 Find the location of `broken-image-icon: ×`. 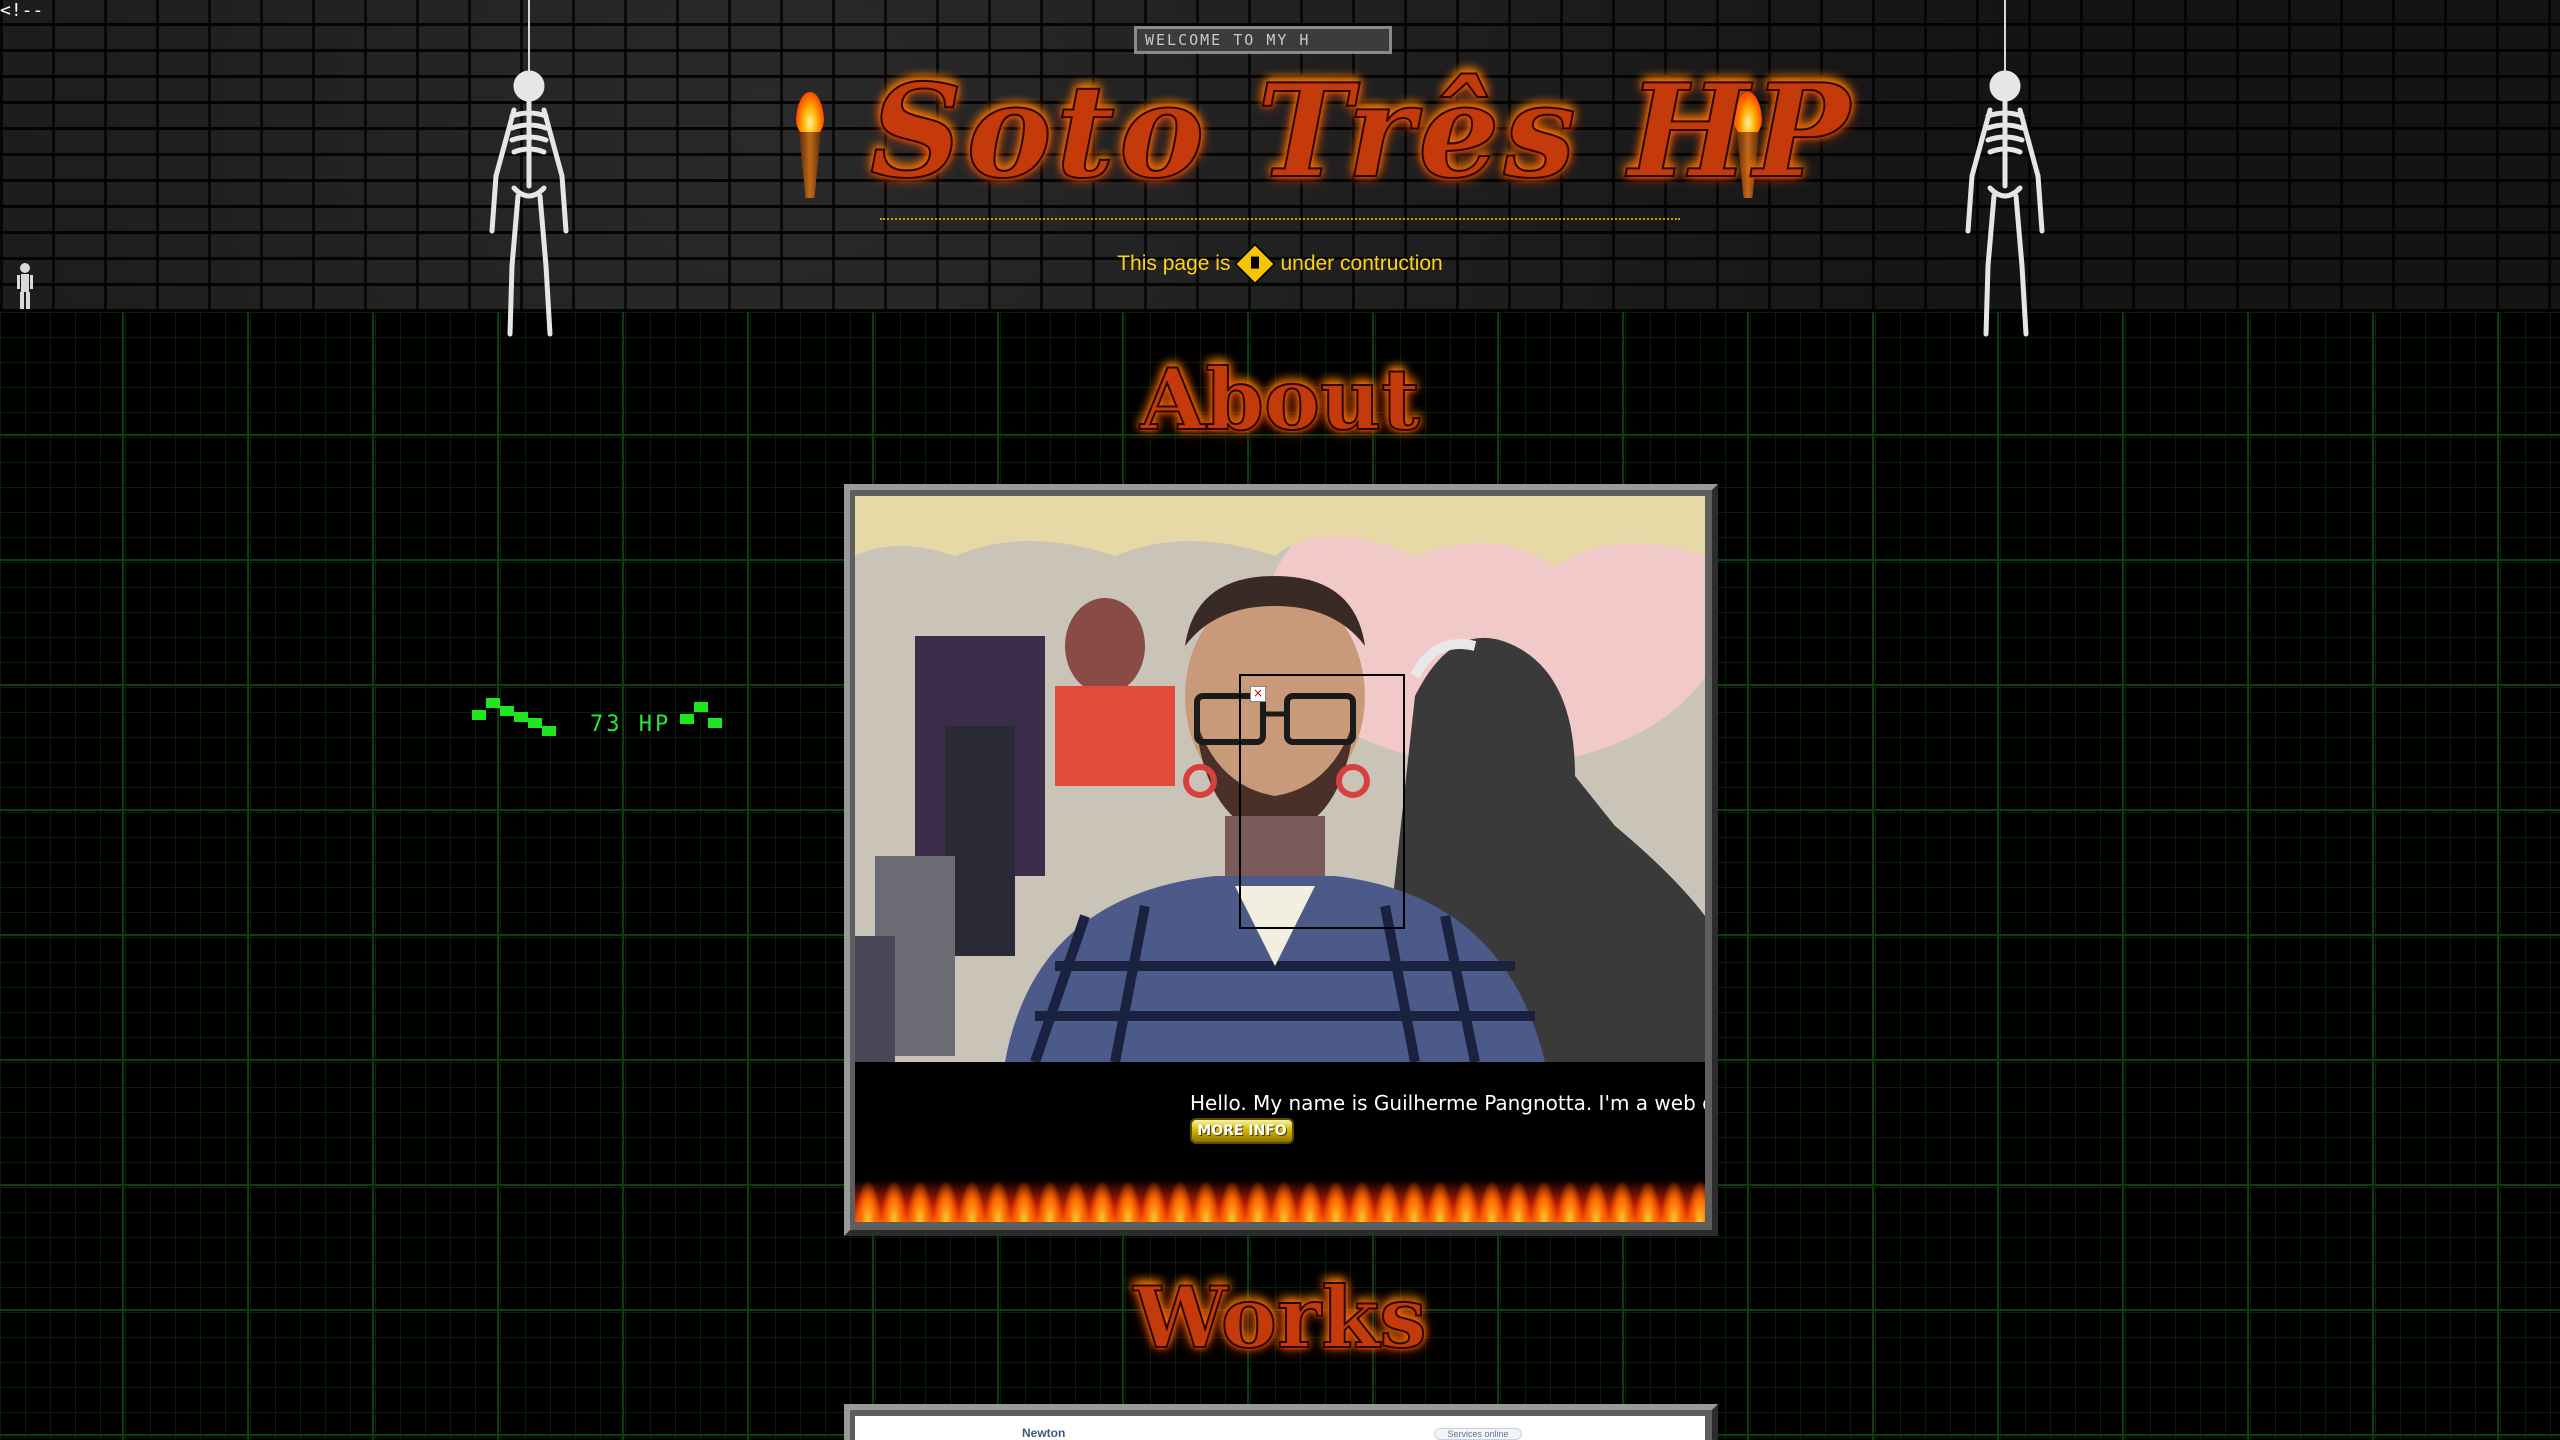

broken-image-icon: × is located at coordinates (1258, 694).